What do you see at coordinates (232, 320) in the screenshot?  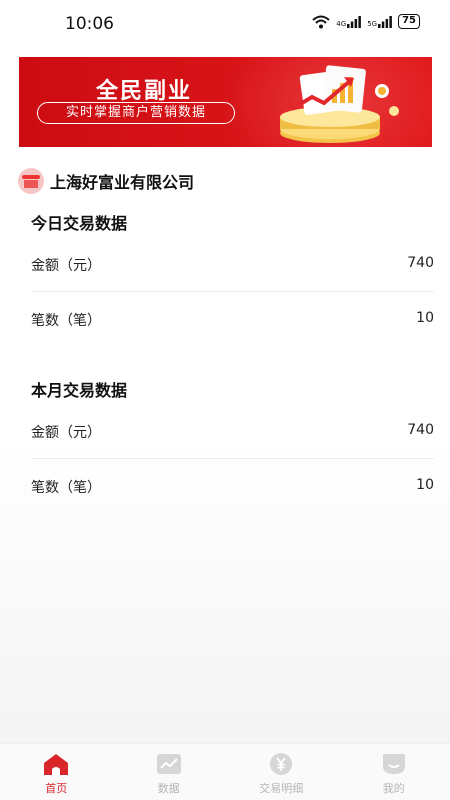 I see `today-count-row: 笔数（笔） 10` at bounding box center [232, 320].